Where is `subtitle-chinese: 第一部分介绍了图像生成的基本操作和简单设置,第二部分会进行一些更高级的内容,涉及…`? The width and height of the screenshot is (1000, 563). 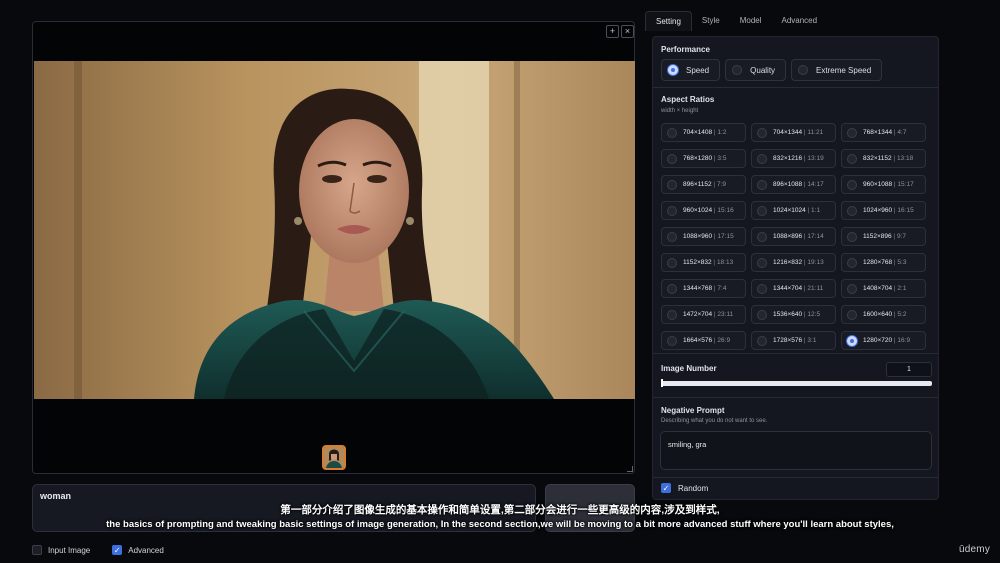 subtitle-chinese: 第一部分介绍了图像生成的基本操作和简单设置,第二部分会进行一些更高级的内容,涉及… is located at coordinates (500, 510).